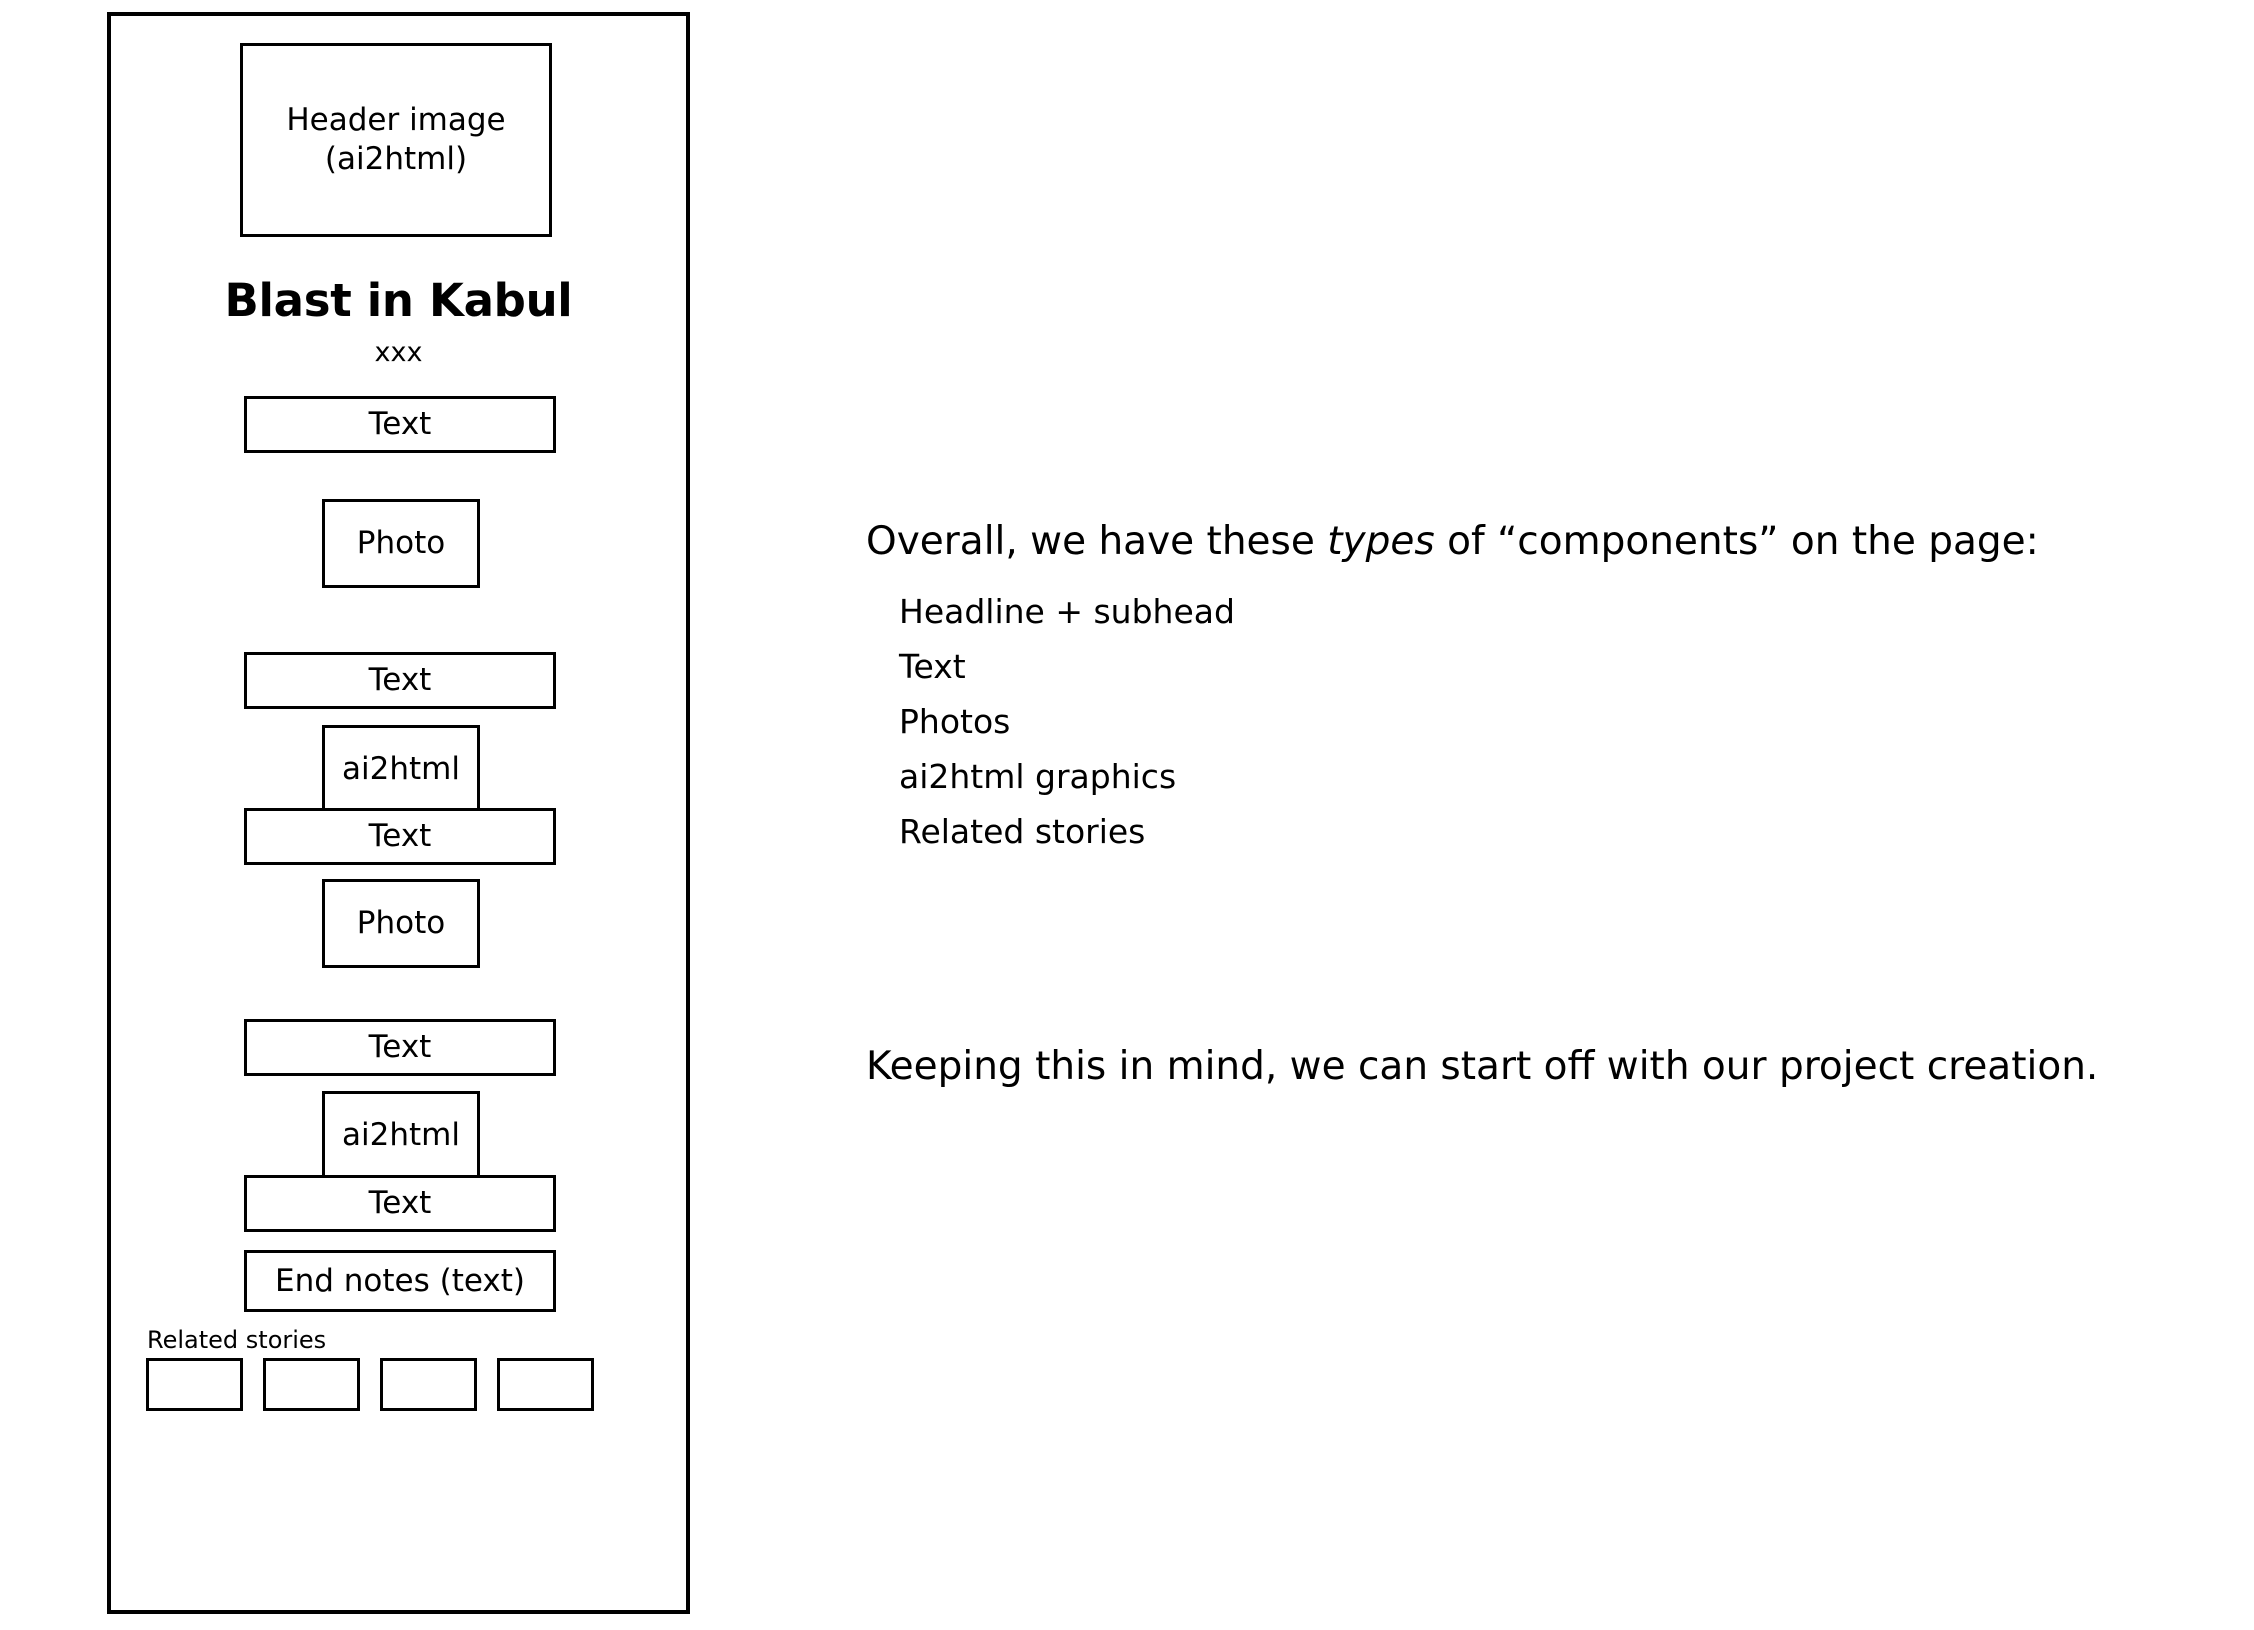 Image resolution: width=2254 pixels, height=1630 pixels. I want to click on notes-intro-emphasis: types, so click(1381, 541).